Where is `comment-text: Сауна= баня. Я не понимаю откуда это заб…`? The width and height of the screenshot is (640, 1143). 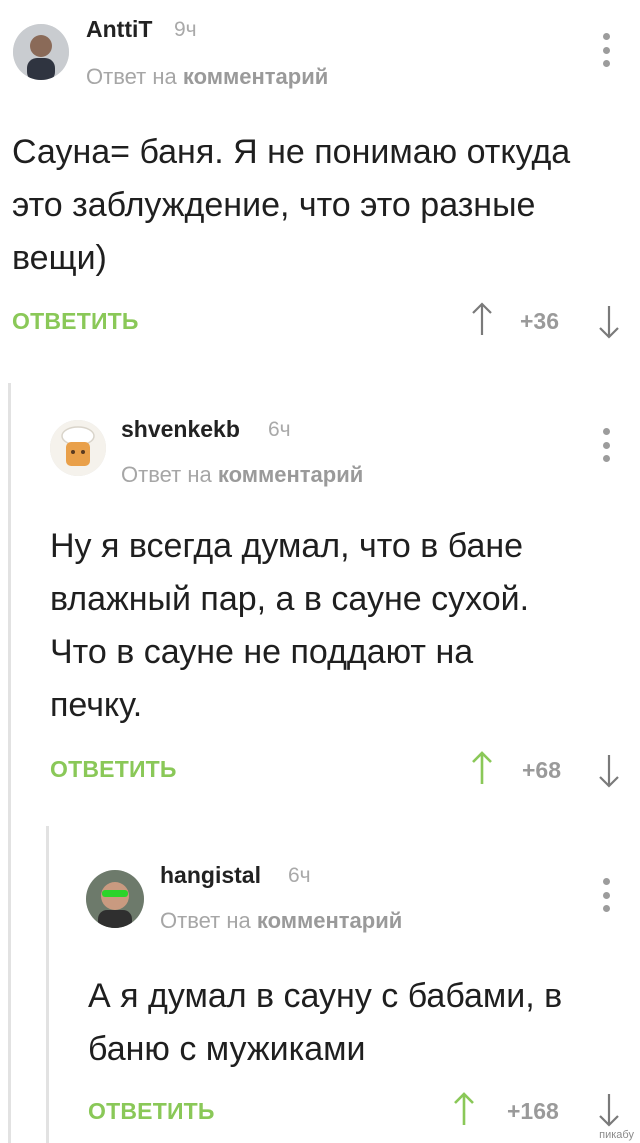 comment-text: Сауна= баня. Я не понимаю откуда это заб… is located at coordinates (291, 205).